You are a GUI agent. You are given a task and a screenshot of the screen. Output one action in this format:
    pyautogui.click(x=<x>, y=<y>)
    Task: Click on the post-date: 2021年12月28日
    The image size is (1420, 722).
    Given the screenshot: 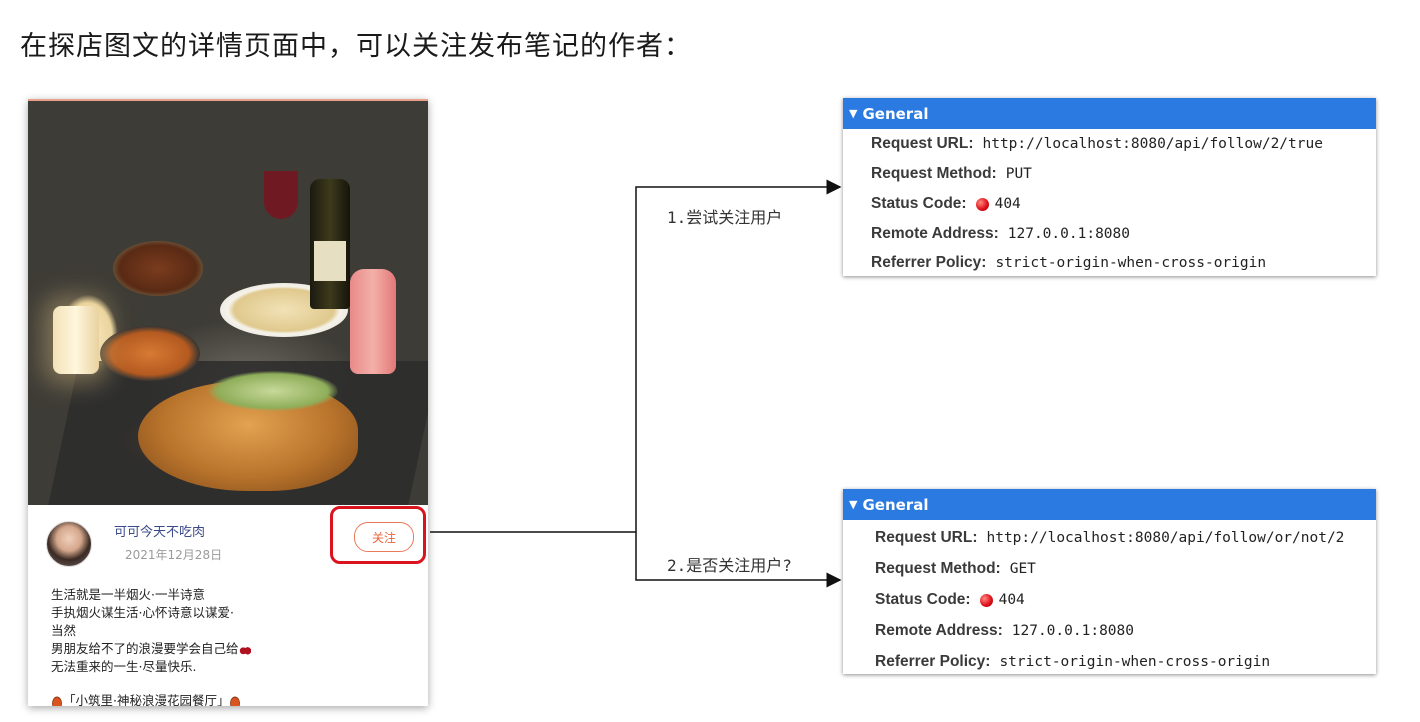 What is the action you would take?
    pyautogui.click(x=174, y=555)
    